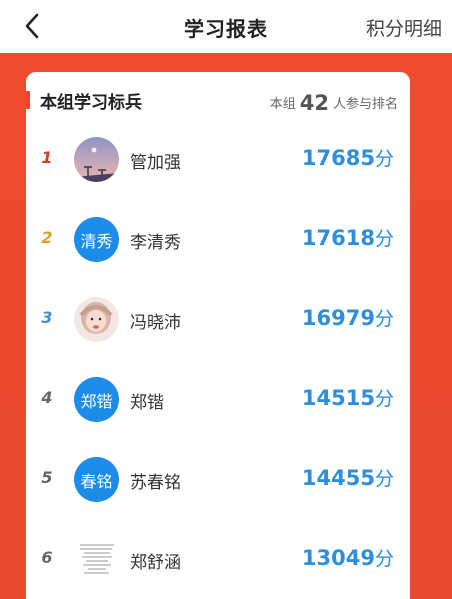 The image size is (452, 599). What do you see at coordinates (155, 243) in the screenshot?
I see `member-name: 李清秀` at bounding box center [155, 243].